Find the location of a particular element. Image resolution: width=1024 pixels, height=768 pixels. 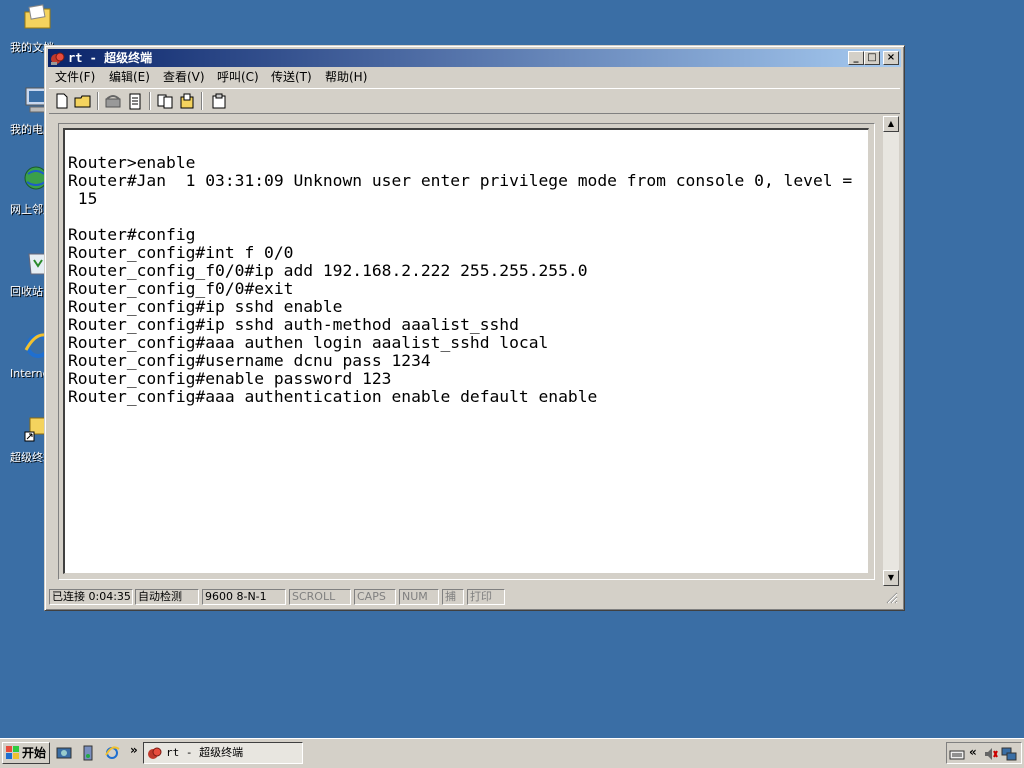

system-tray: « is located at coordinates (984, 753).